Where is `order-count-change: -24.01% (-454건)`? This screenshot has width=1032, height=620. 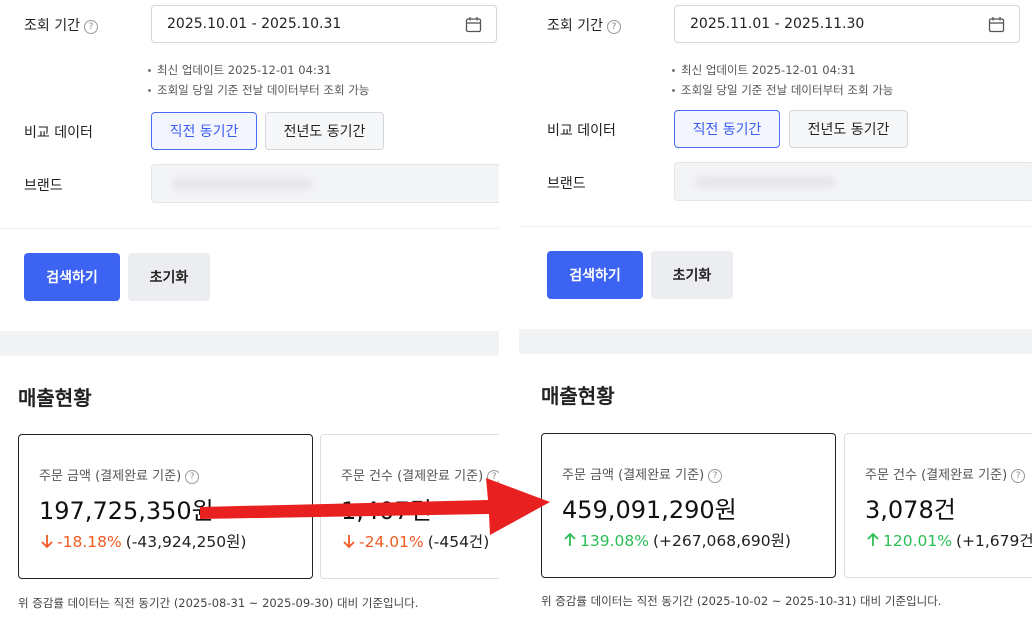 order-count-change: -24.01% (-454건) is located at coordinates (415, 541).